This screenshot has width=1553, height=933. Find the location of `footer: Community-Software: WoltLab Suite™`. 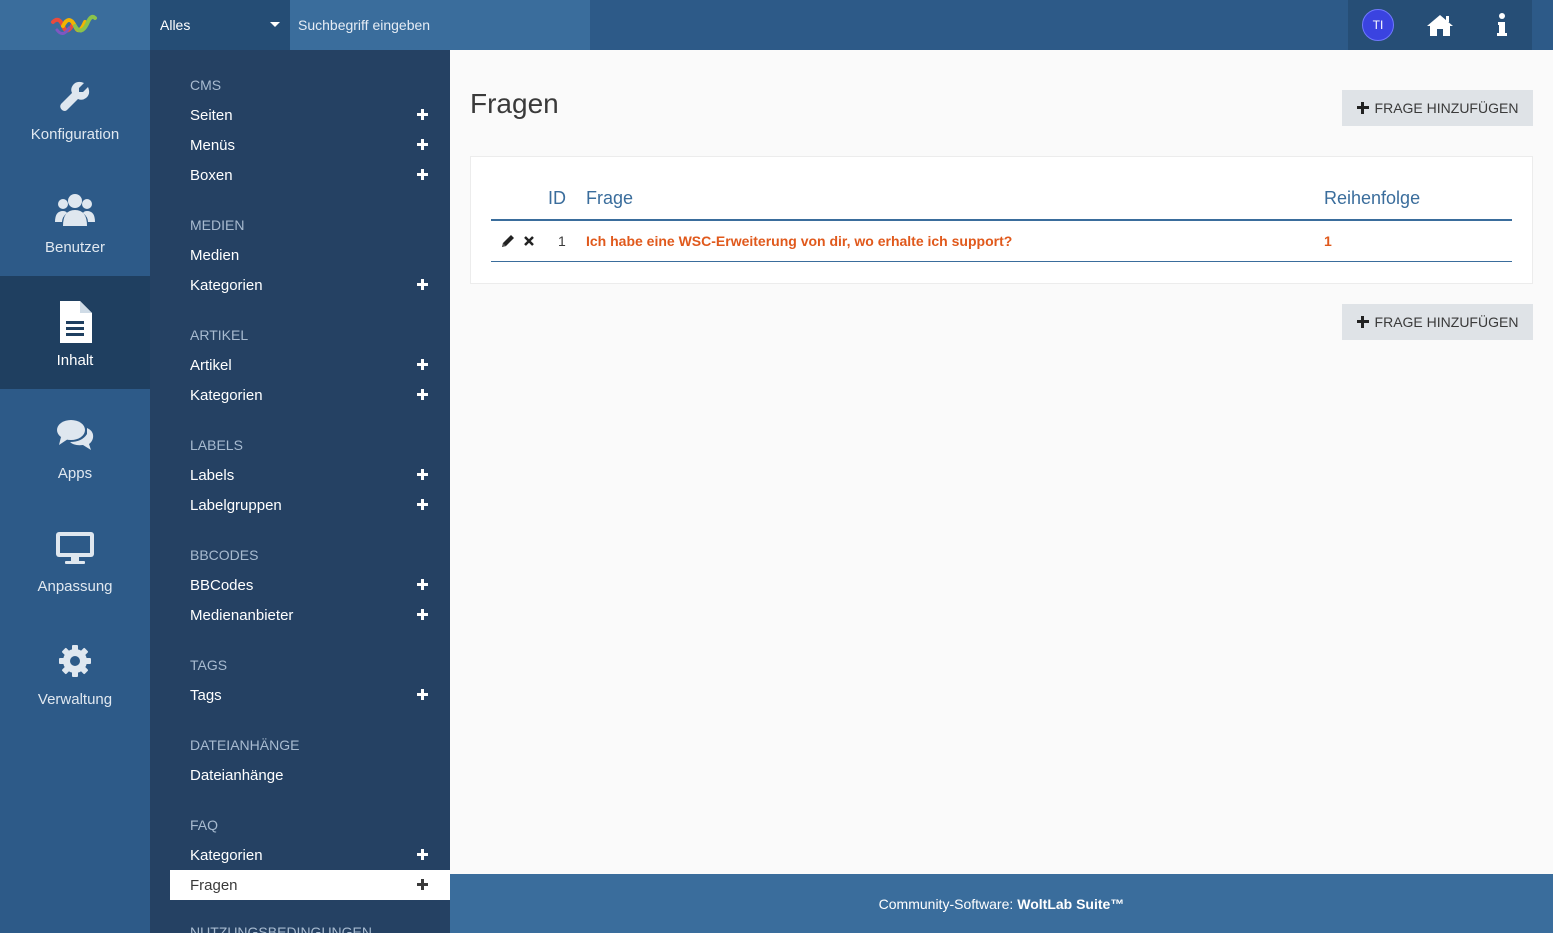

footer: Community-Software: WoltLab Suite™ is located at coordinates (1001, 903).